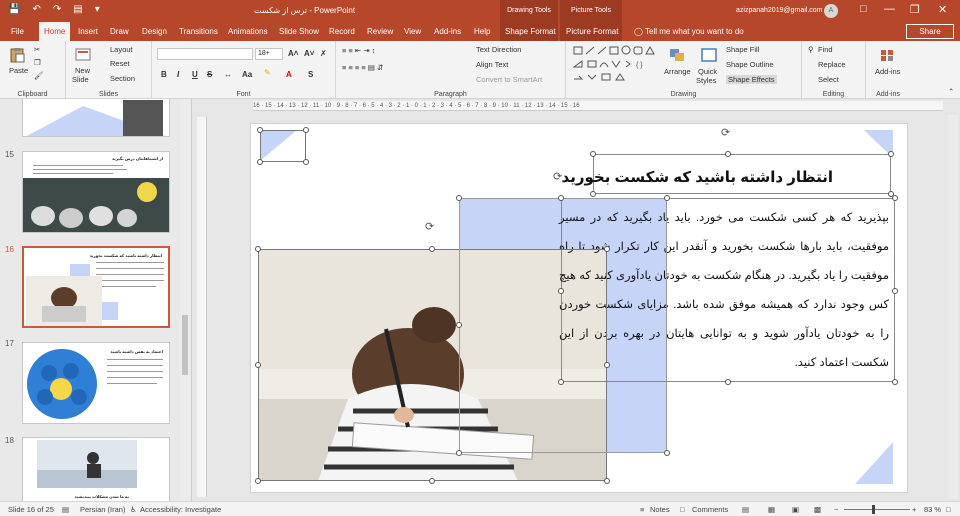  What do you see at coordinates (248, 31) in the screenshot?
I see `tab-animations: Animations` at bounding box center [248, 31].